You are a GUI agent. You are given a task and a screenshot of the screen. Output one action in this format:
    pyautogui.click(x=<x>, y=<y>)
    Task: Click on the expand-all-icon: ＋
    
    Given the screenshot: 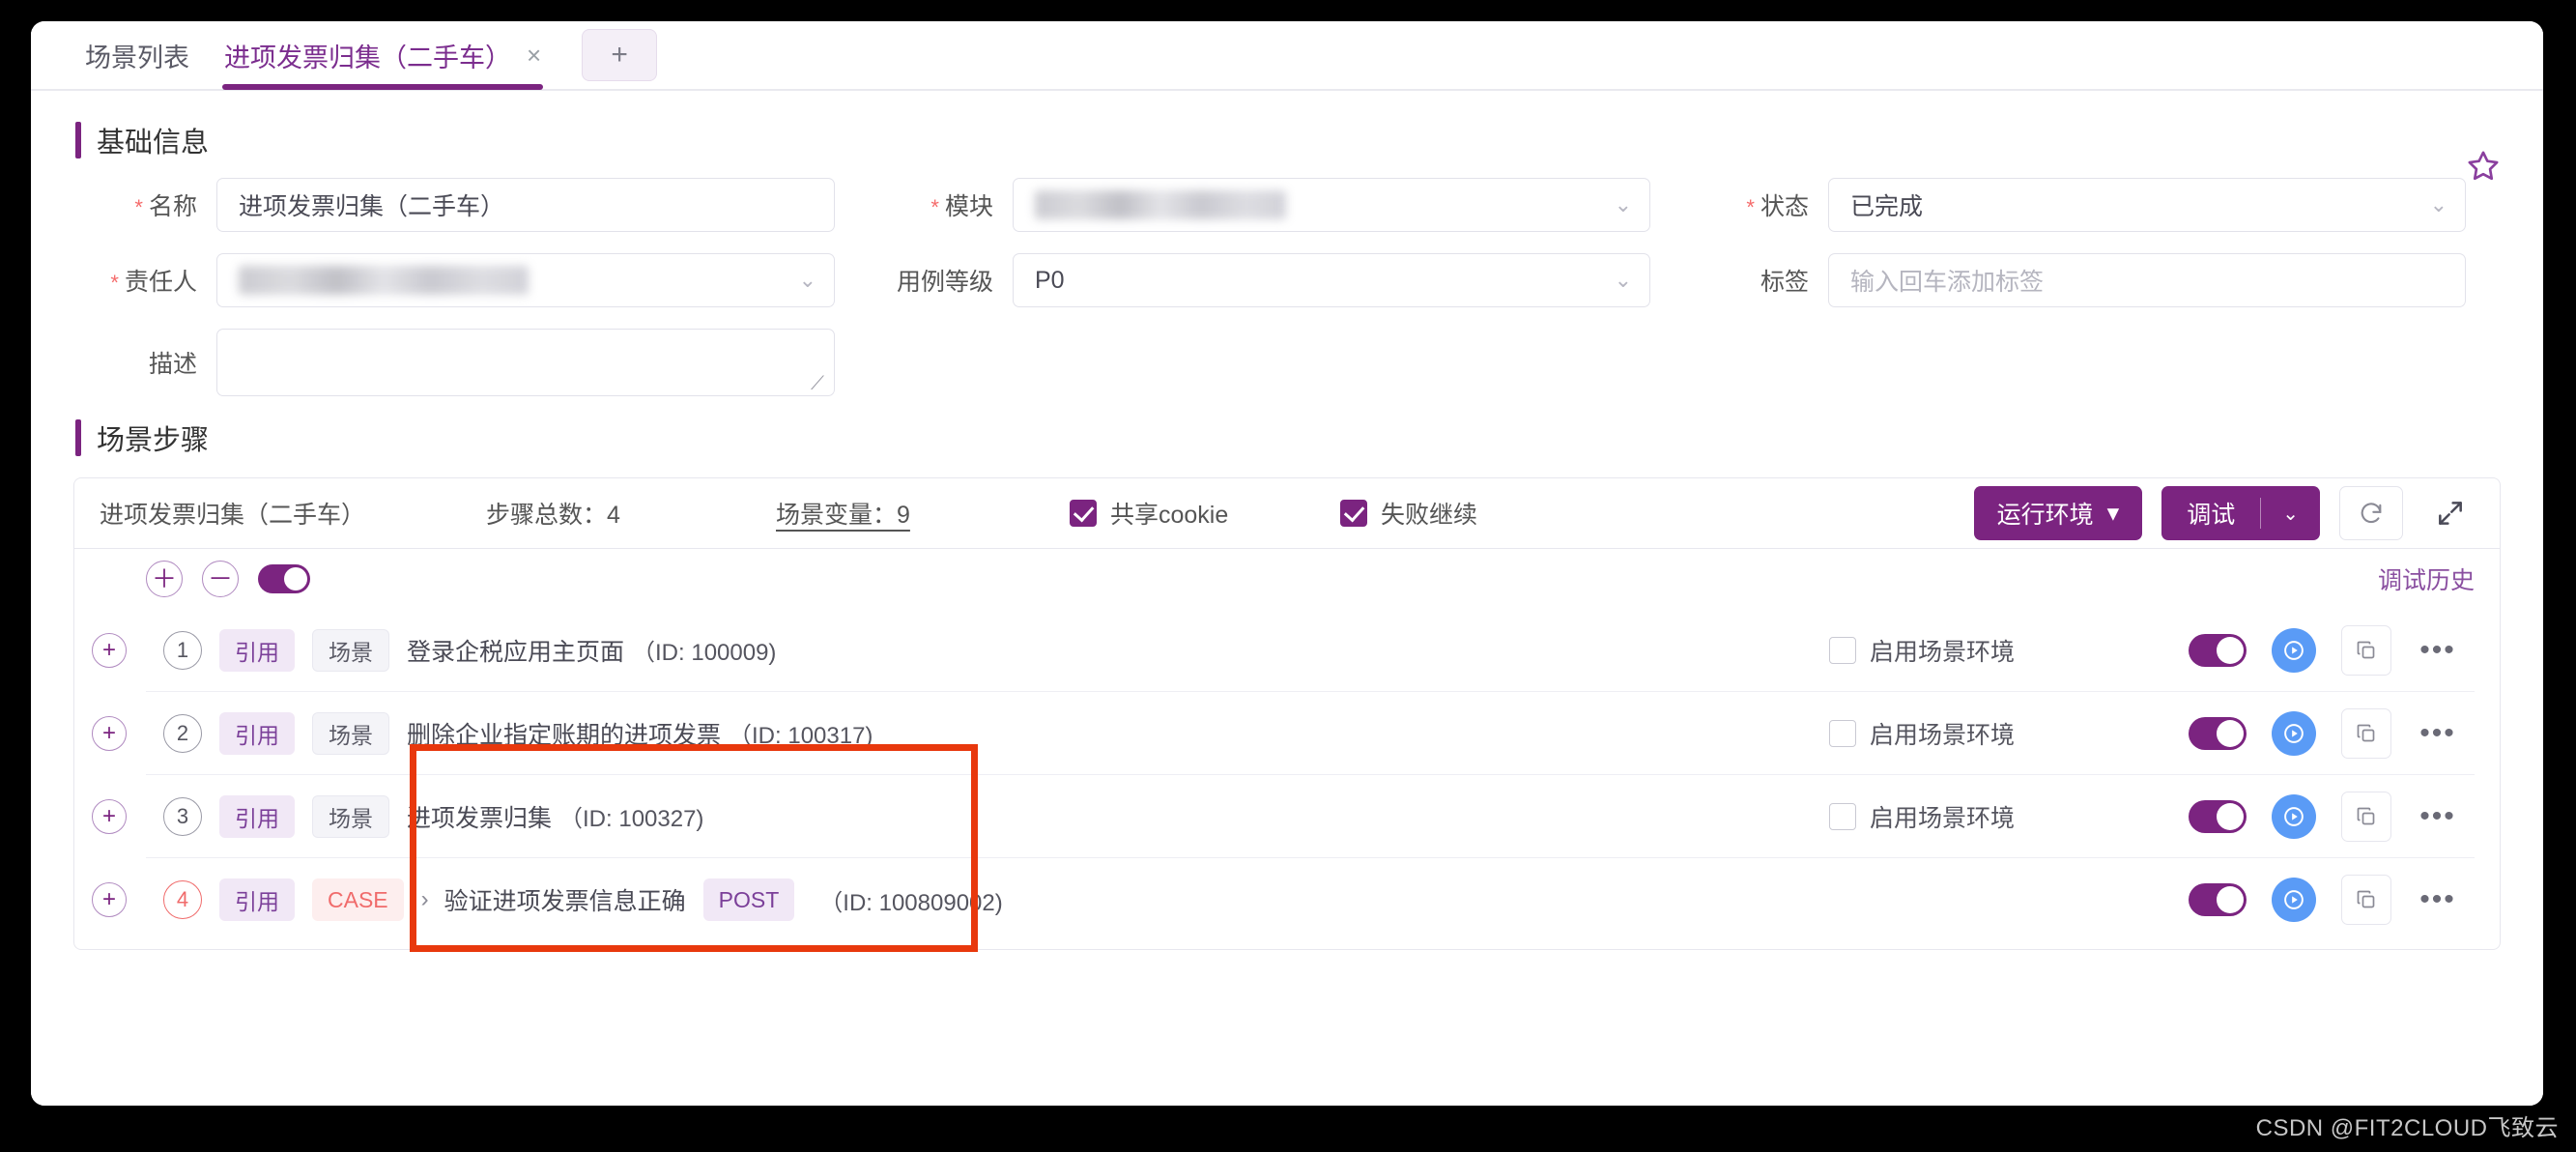 What is the action you would take?
    pyautogui.click(x=164, y=579)
    